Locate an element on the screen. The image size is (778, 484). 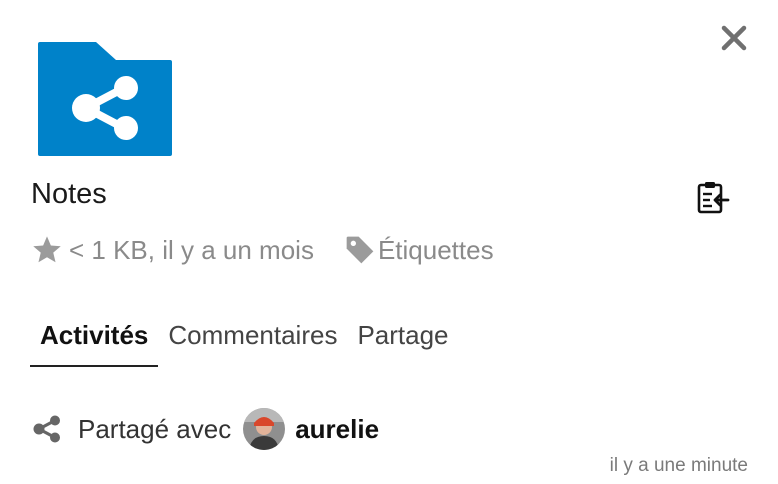
tags-label: Étiquettes is located at coordinates (436, 250).